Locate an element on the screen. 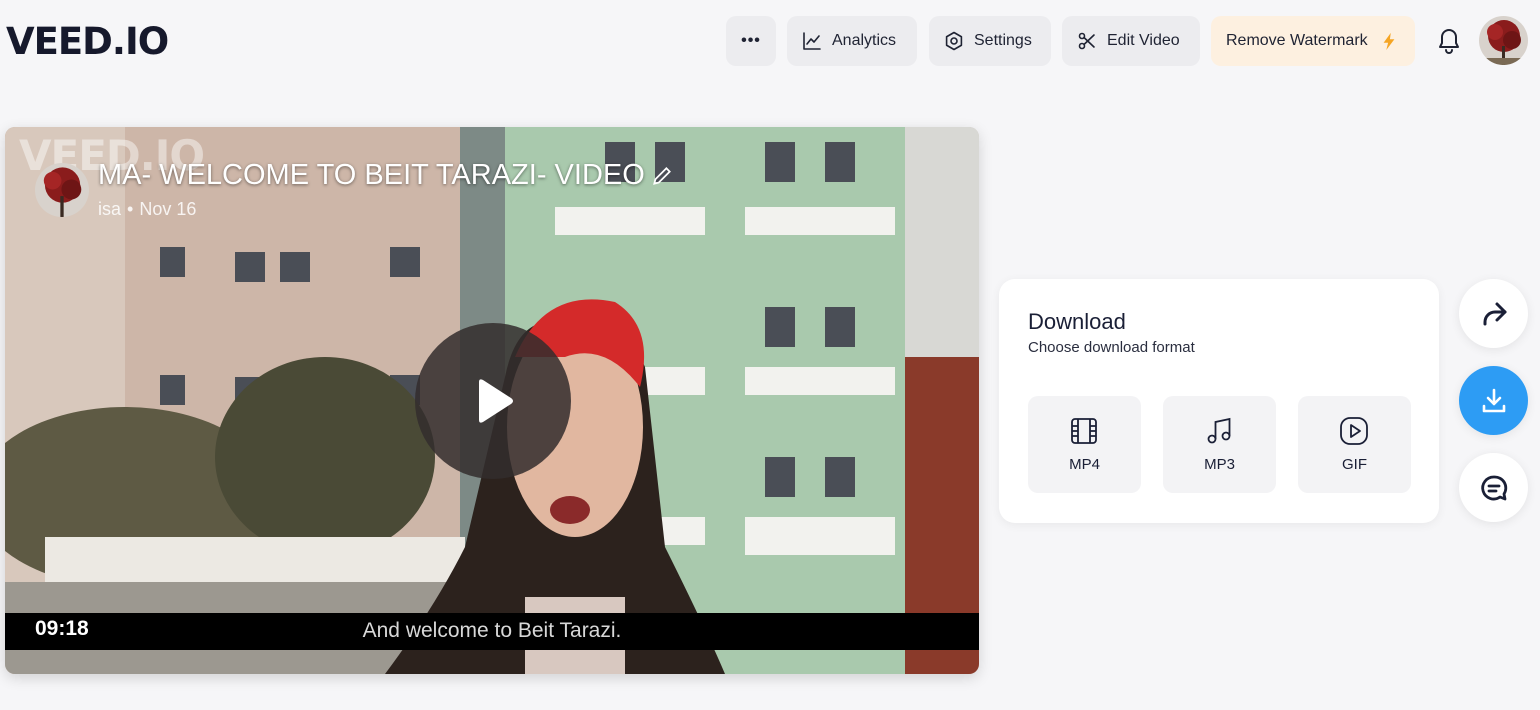 The width and height of the screenshot is (1540, 710). comment-icon is located at coordinates (1493, 487).